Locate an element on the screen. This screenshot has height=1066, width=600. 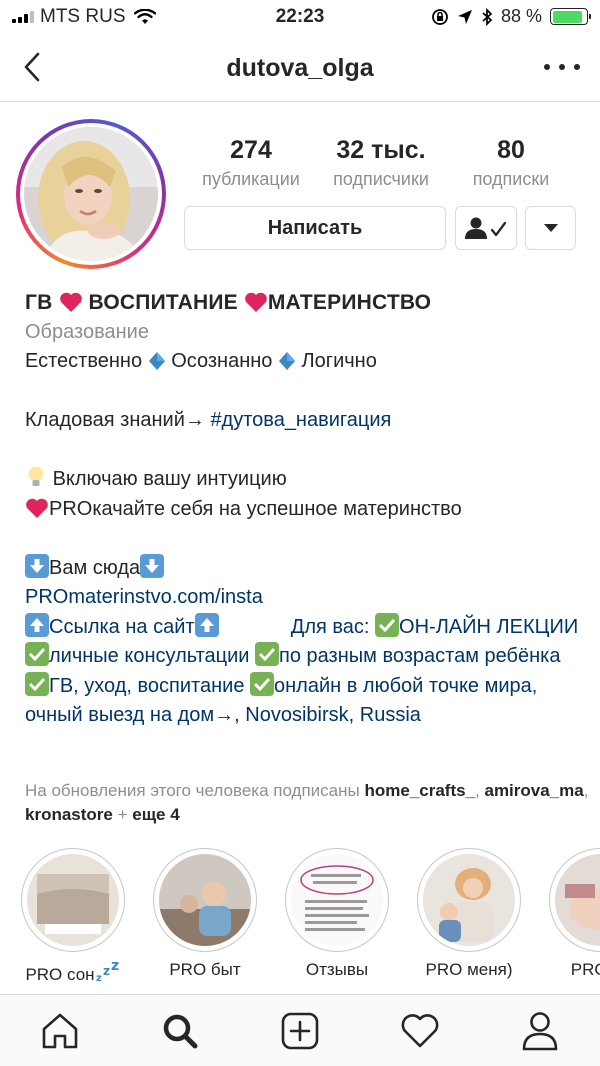
highlight-item: PRO дв is located at coordinates (573, 914).